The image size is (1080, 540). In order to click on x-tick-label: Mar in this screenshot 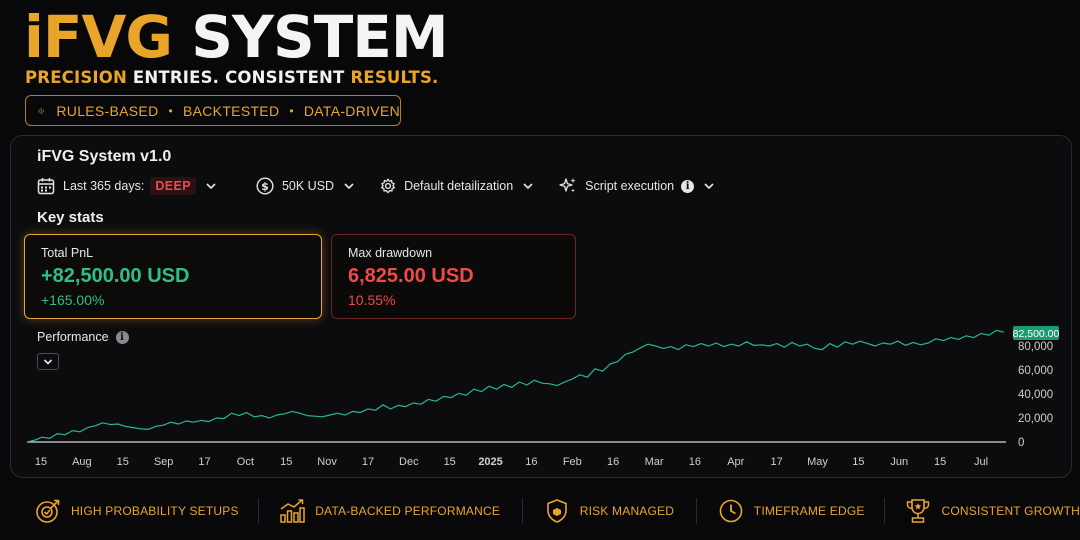, I will do `click(654, 462)`.